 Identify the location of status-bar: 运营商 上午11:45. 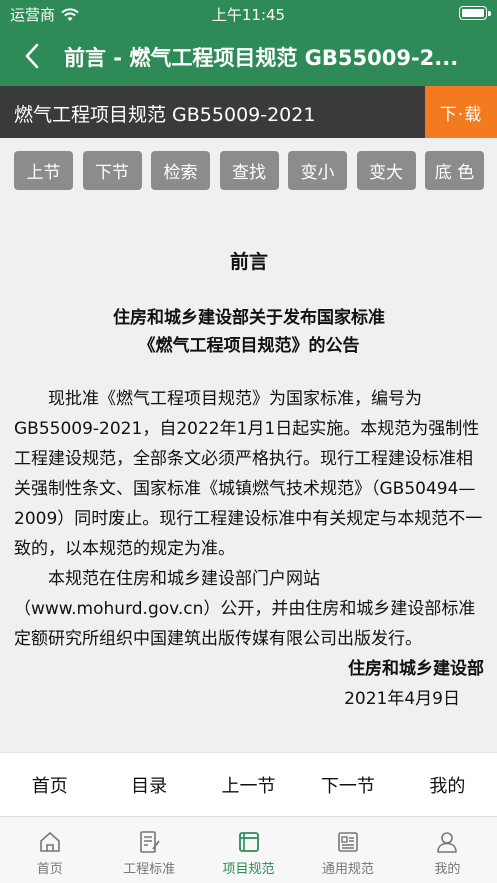
(248, 13).